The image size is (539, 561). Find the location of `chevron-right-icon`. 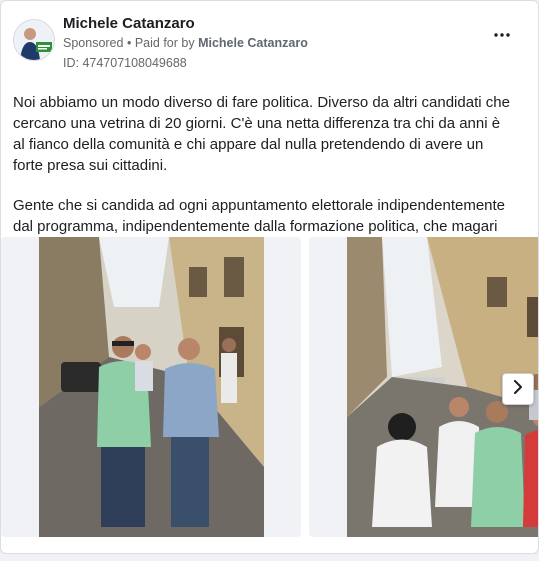

chevron-right-icon is located at coordinates (518, 389).